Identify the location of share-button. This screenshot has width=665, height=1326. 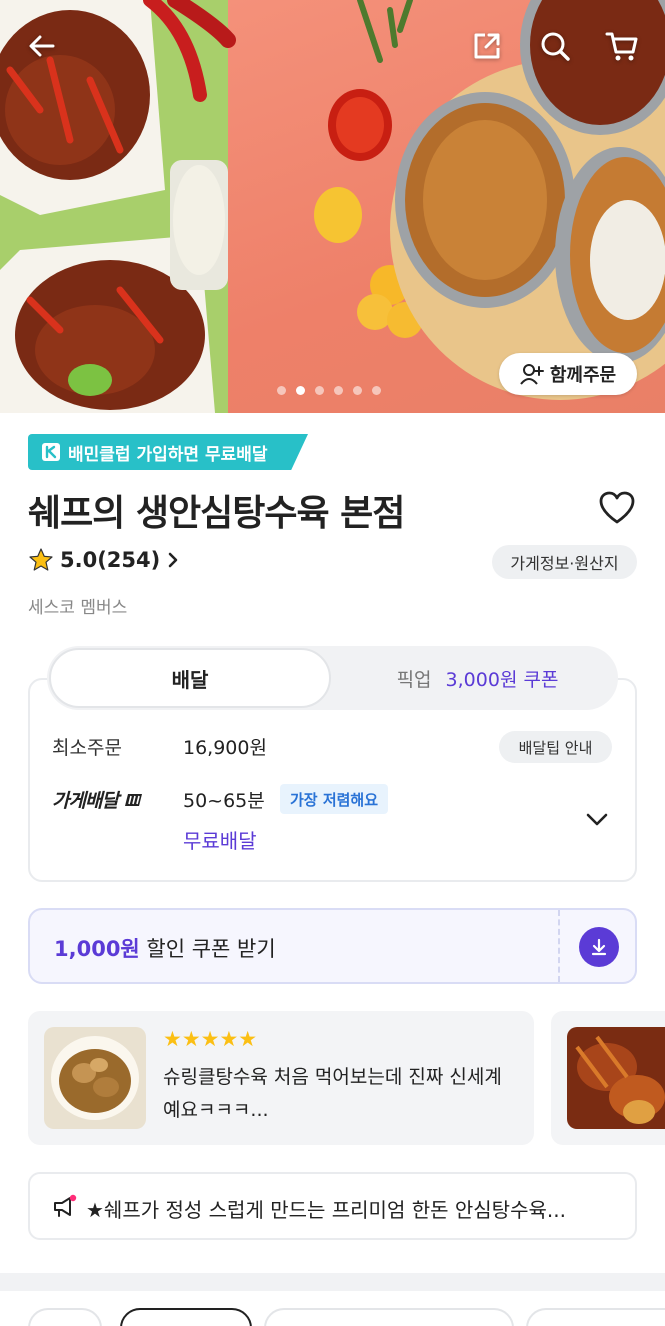
(487, 46).